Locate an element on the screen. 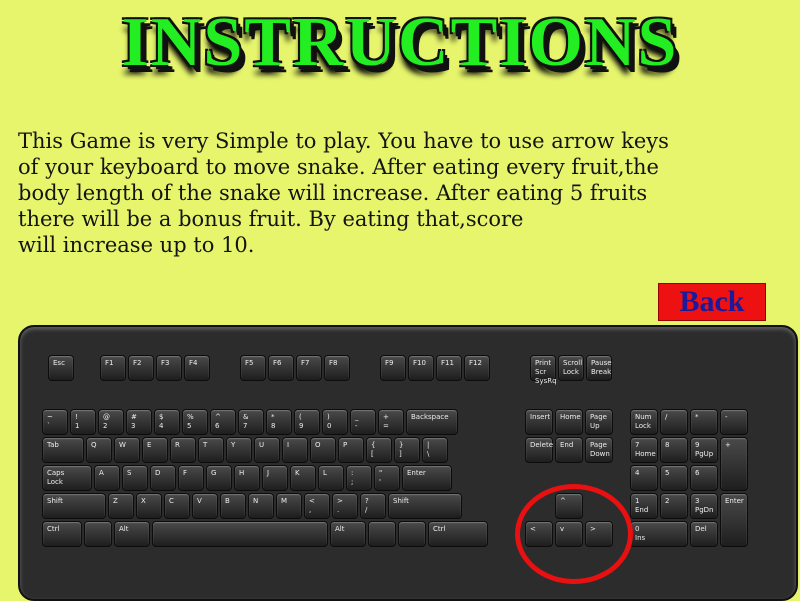 Image resolution: width=800 pixels, height=601 pixels. key-numpad: 1 End is located at coordinates (644, 506).